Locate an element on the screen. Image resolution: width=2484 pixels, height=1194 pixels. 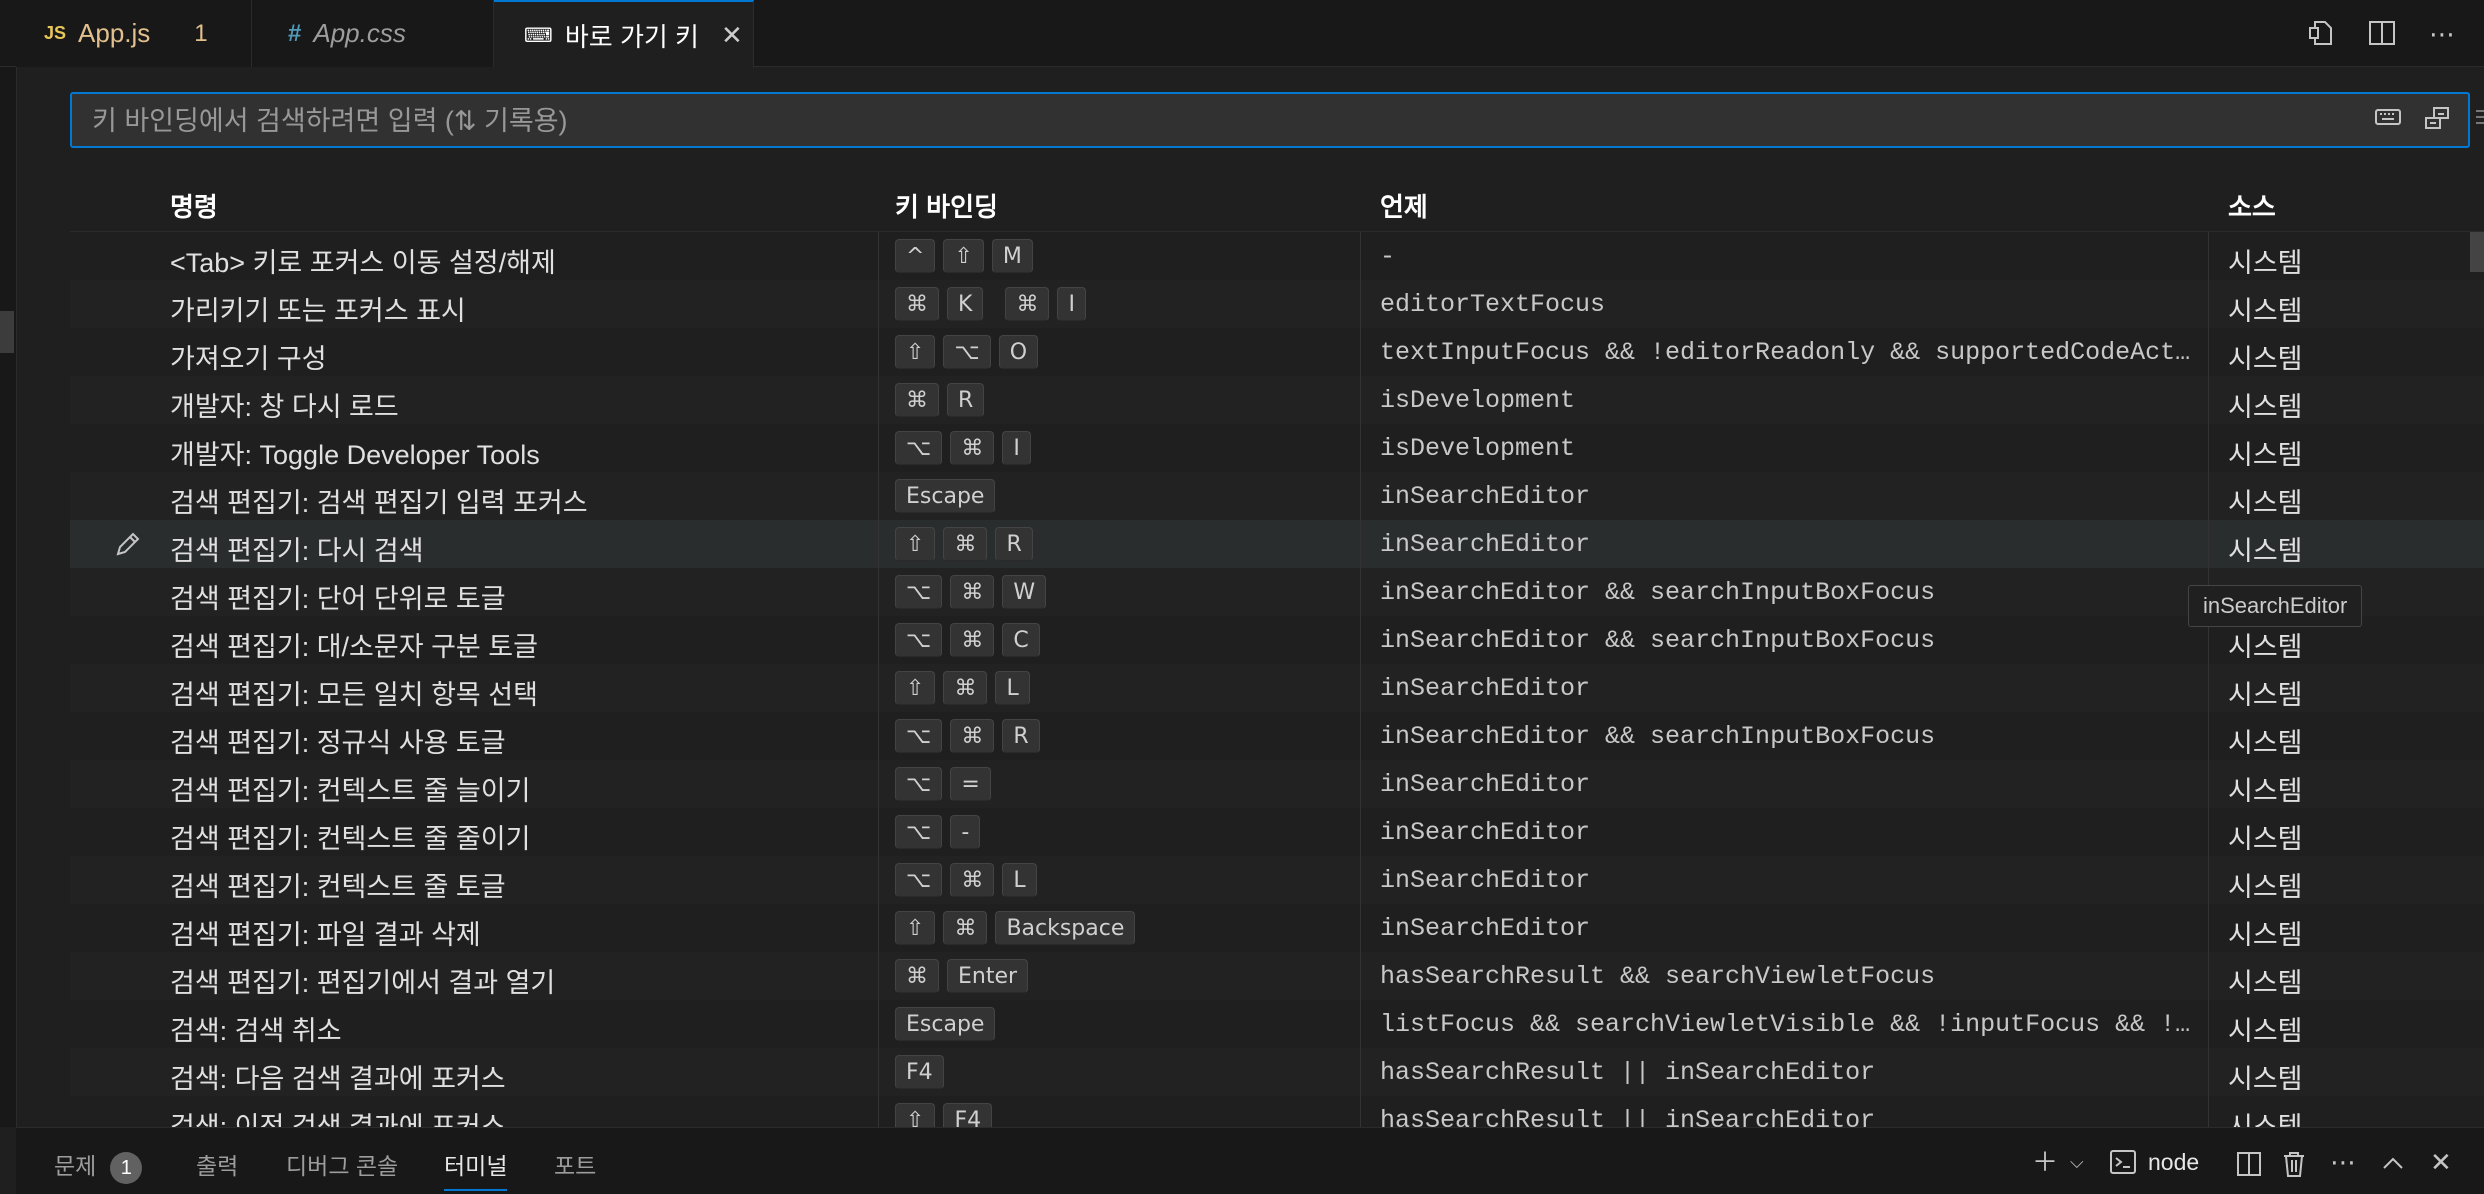
table-scrollbar is located at coordinates (2477, 679).